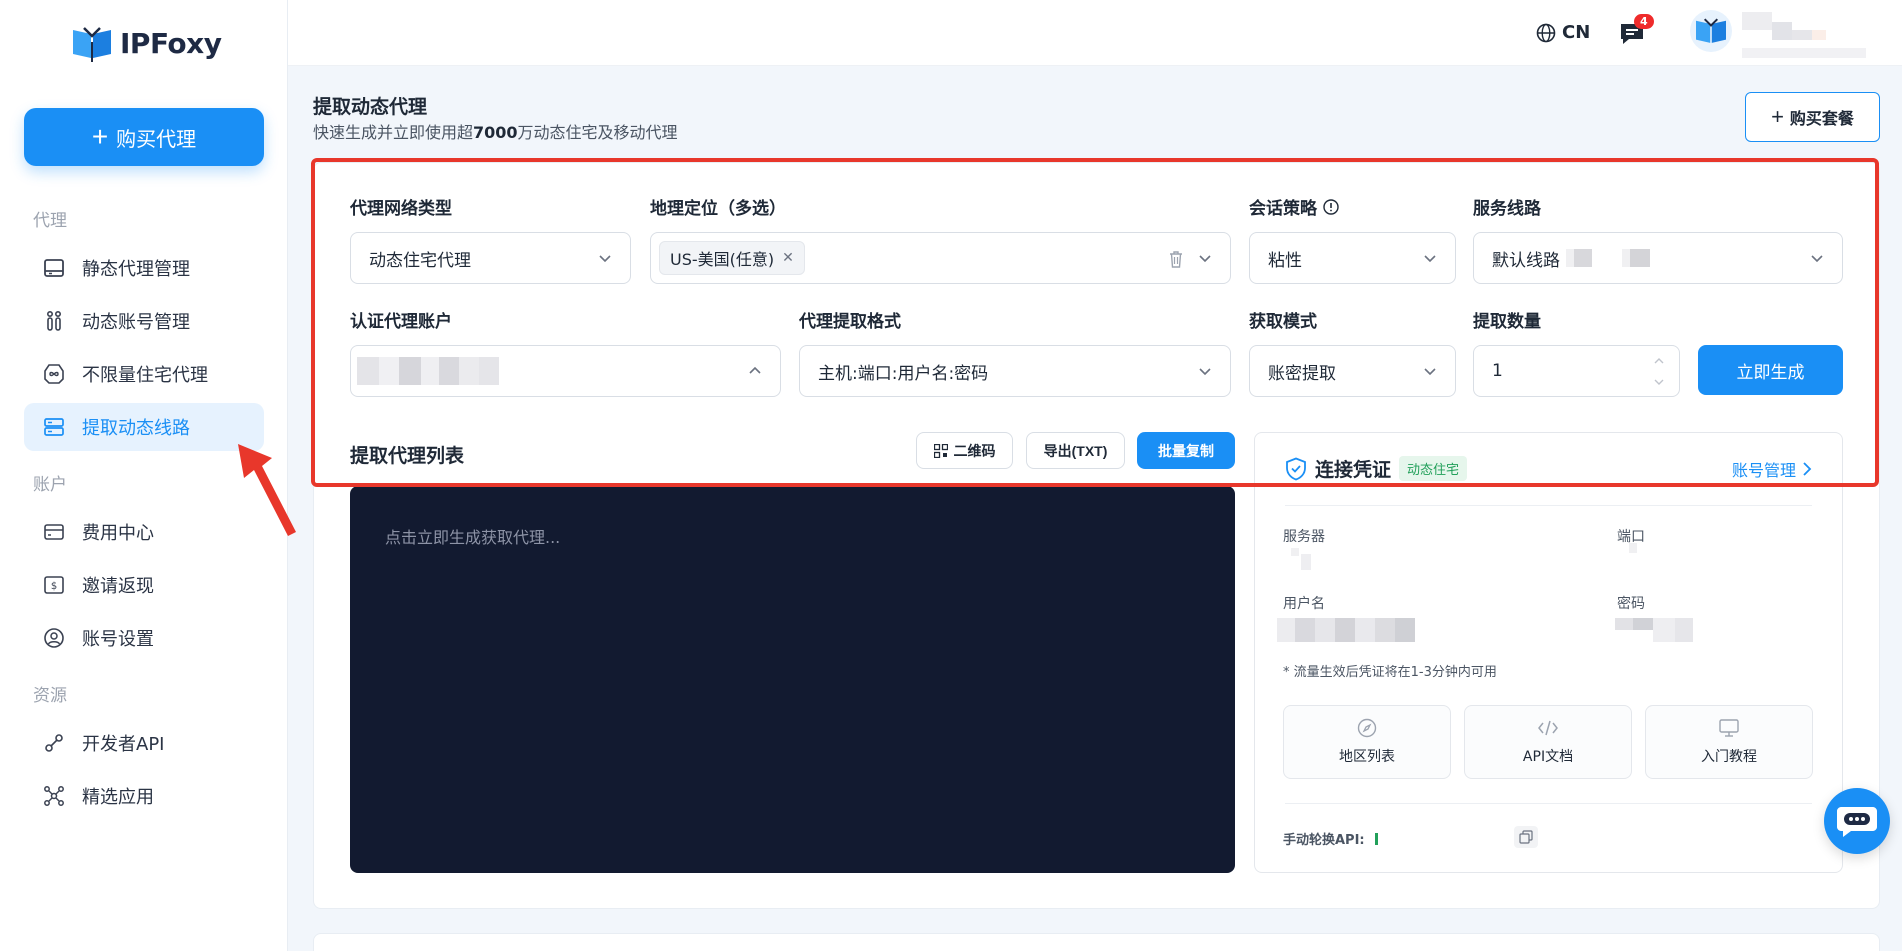 The image size is (1902, 951). What do you see at coordinates (136, 428) in the screenshot?
I see `sidebar-item-label: 提取动态线路` at bounding box center [136, 428].